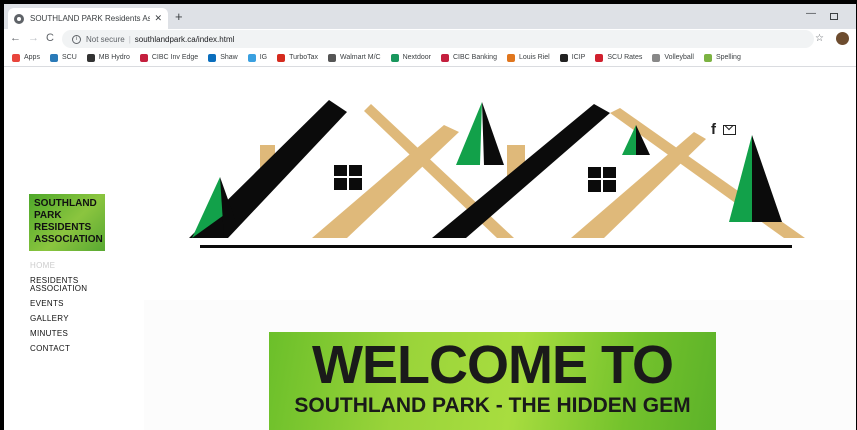 This screenshot has width=857, height=430. What do you see at coordinates (493, 365) in the screenshot?
I see `banner-title: WELCOME TO` at bounding box center [493, 365].